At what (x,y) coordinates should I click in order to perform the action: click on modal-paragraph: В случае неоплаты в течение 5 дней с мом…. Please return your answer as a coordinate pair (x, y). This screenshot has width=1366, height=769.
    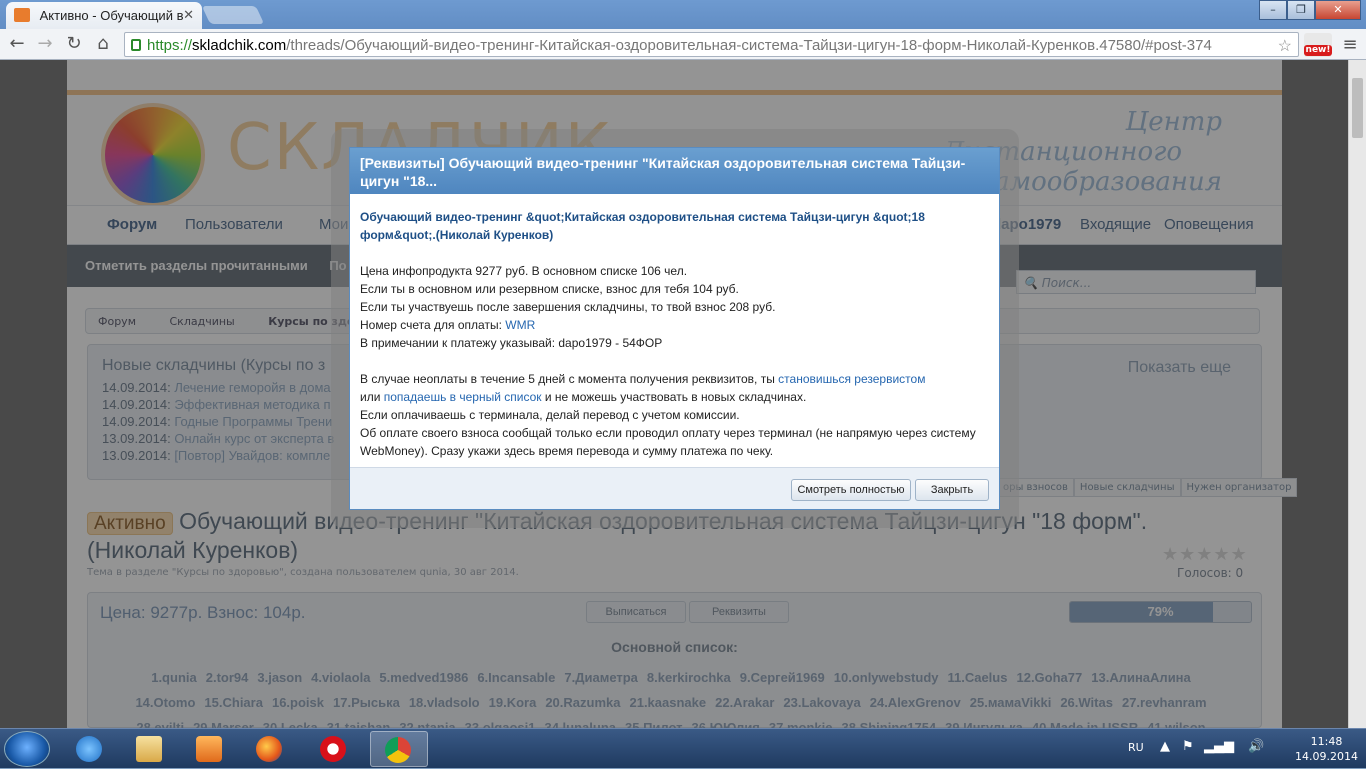
    Looking at the image, I should click on (674, 388).